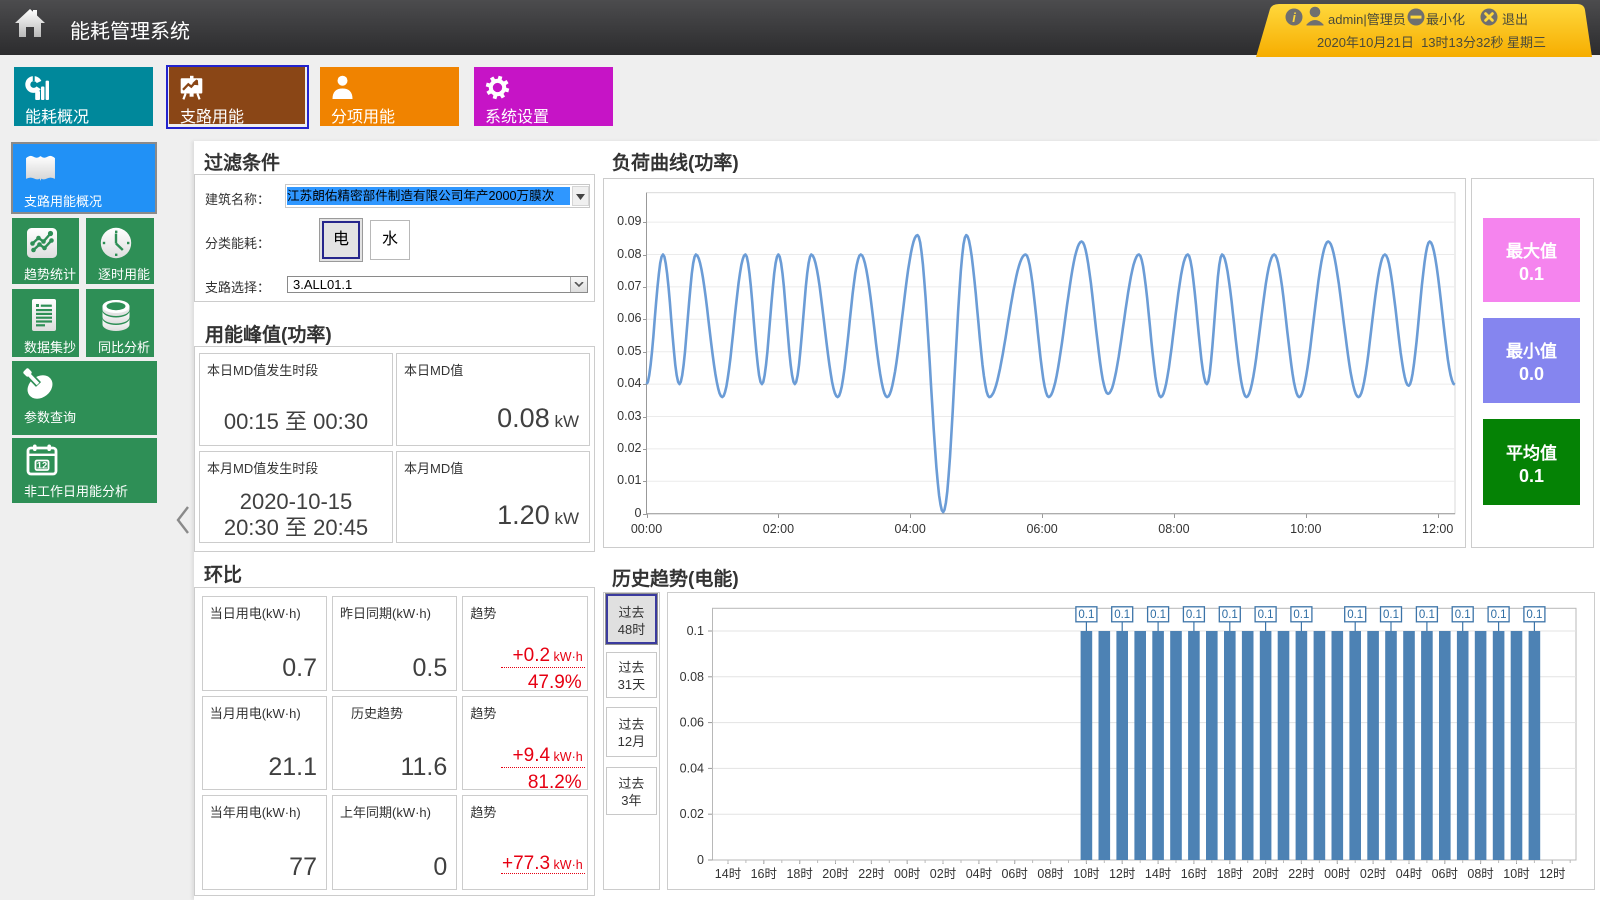 Image resolution: width=1600 pixels, height=900 pixels. What do you see at coordinates (700, 860) in the screenshot?
I see `svg-text: 0` at bounding box center [700, 860].